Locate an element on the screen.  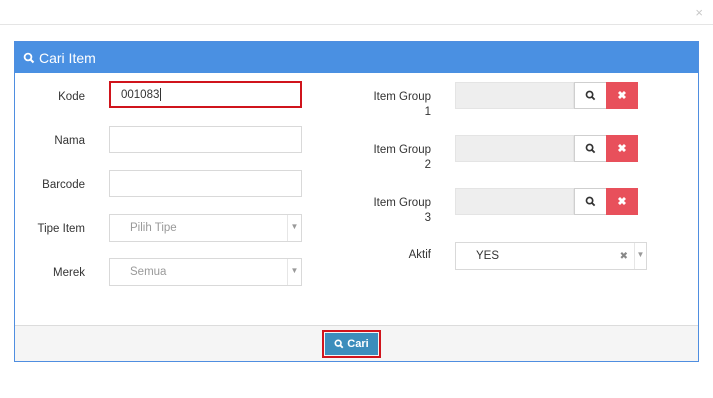
item-group-2-label-line1: Item Group is located at coordinates (402, 150).